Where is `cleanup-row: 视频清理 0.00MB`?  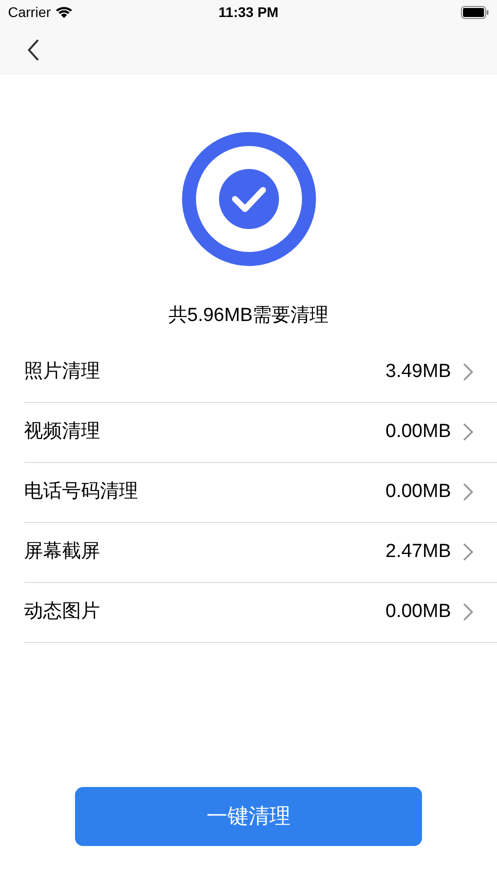 cleanup-row: 视频清理 0.00MB is located at coordinates (260, 432).